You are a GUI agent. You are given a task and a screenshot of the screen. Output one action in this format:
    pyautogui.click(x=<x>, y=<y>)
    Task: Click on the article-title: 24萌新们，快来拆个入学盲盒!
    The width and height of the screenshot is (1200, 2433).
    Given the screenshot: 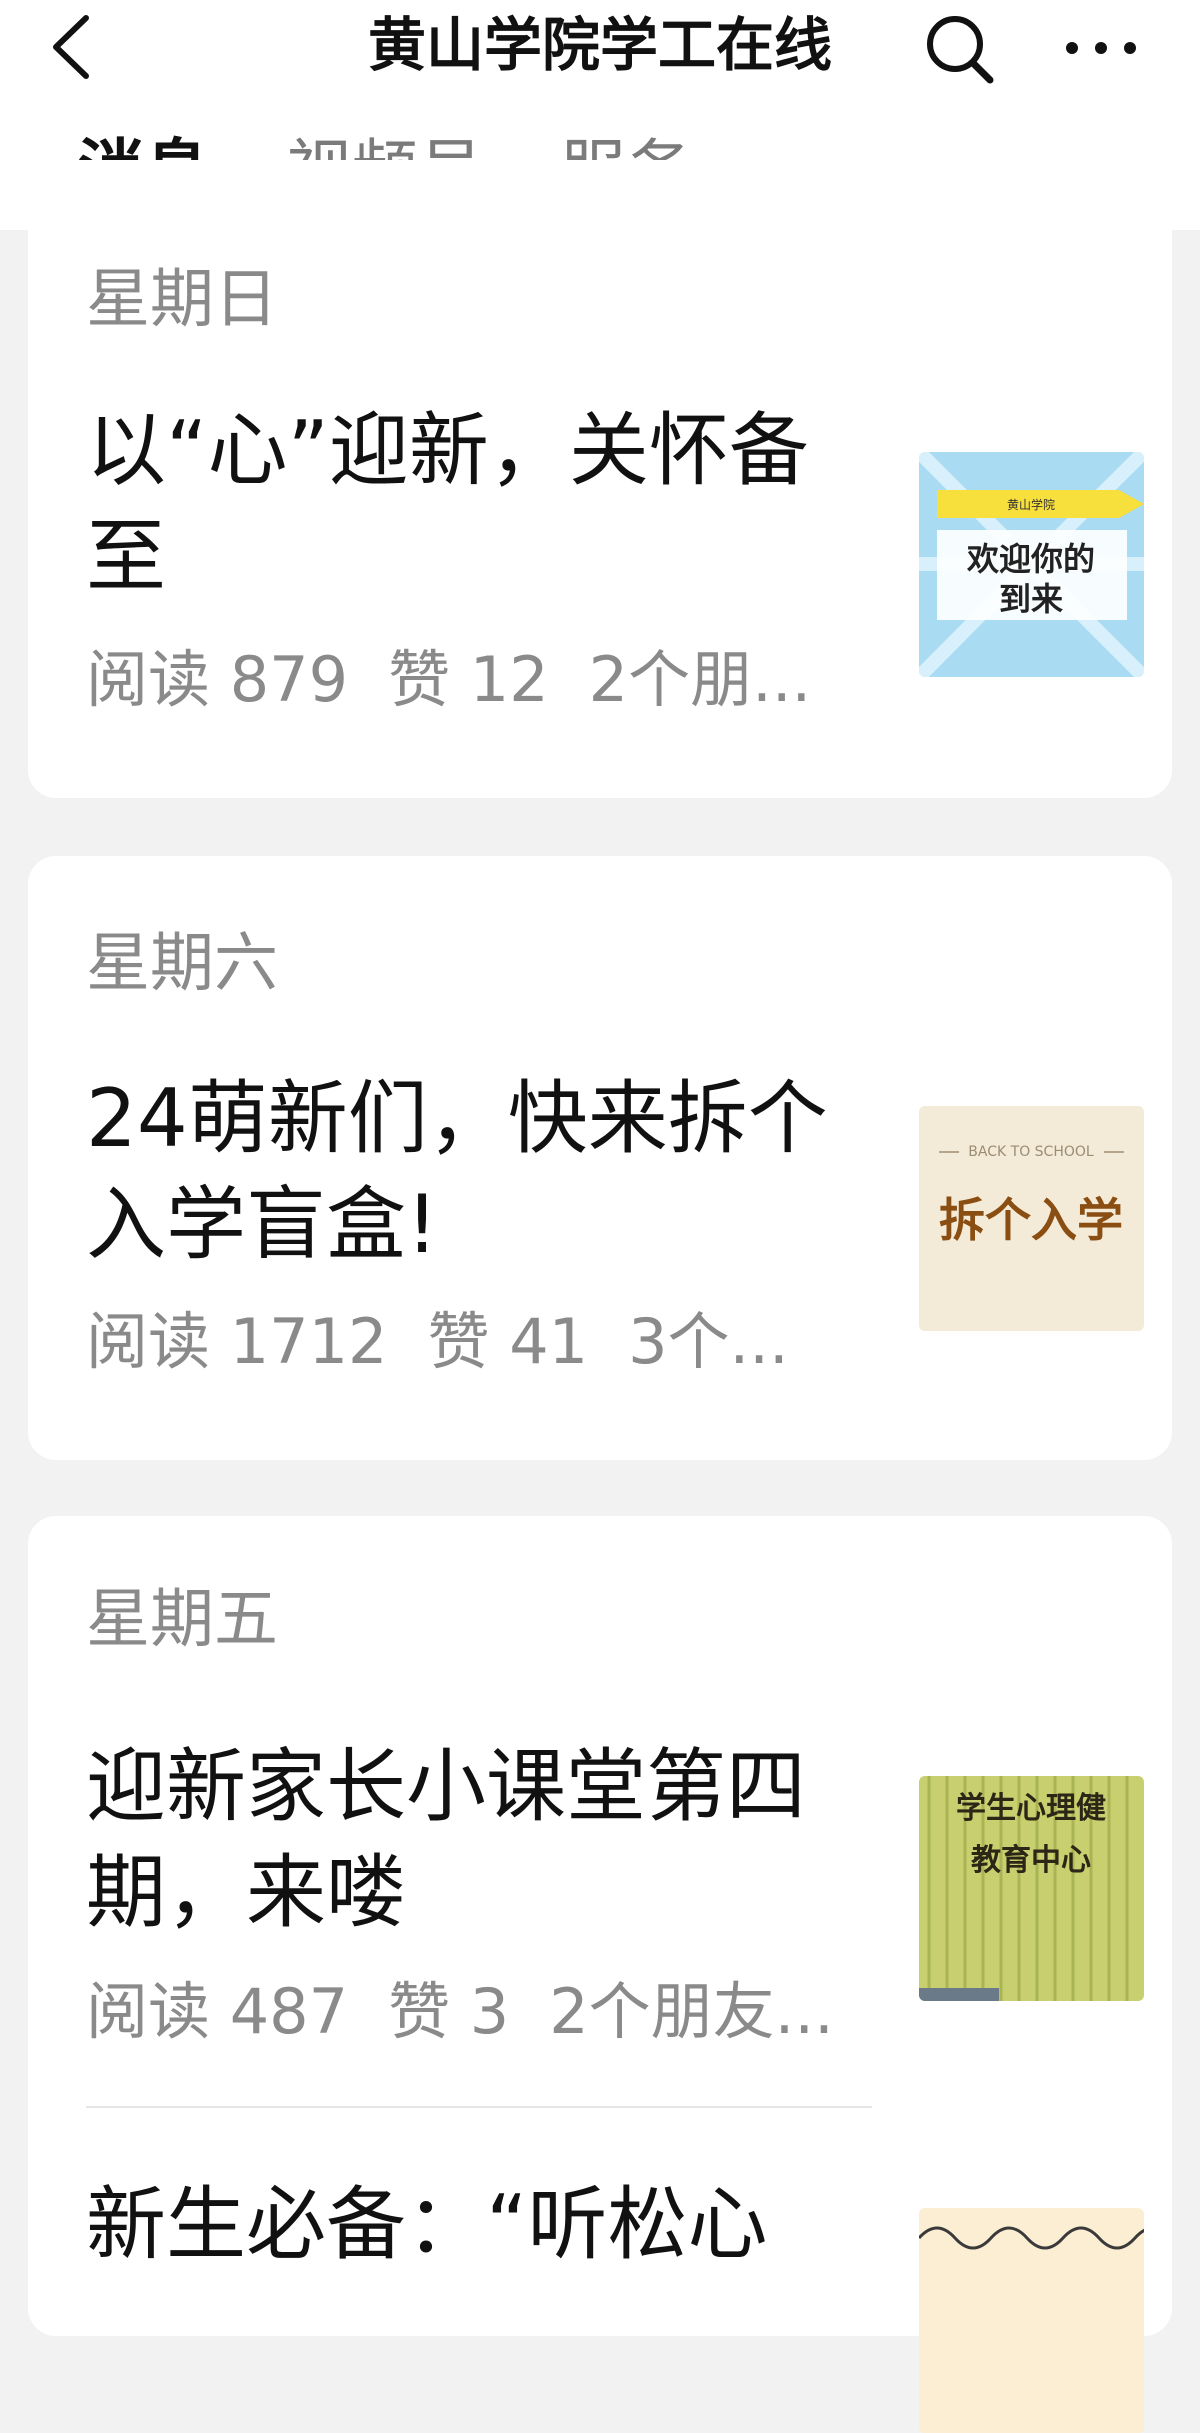 What is the action you would take?
    pyautogui.click(x=457, y=1171)
    